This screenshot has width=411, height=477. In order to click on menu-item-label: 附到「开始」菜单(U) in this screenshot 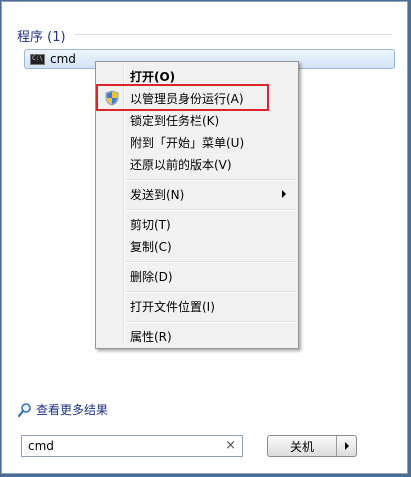, I will do `click(187, 142)`.